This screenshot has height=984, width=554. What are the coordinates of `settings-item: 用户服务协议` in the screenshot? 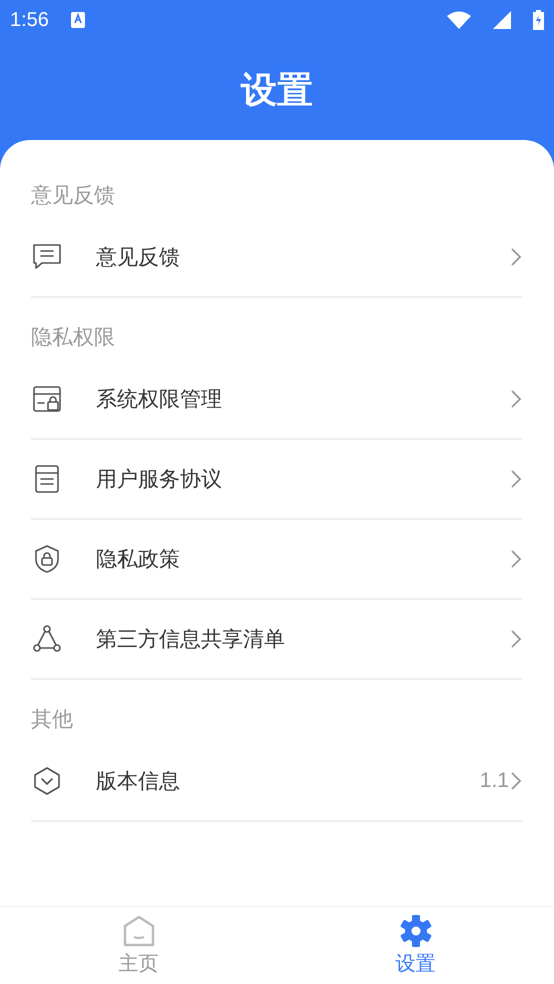 It's located at (277, 480).